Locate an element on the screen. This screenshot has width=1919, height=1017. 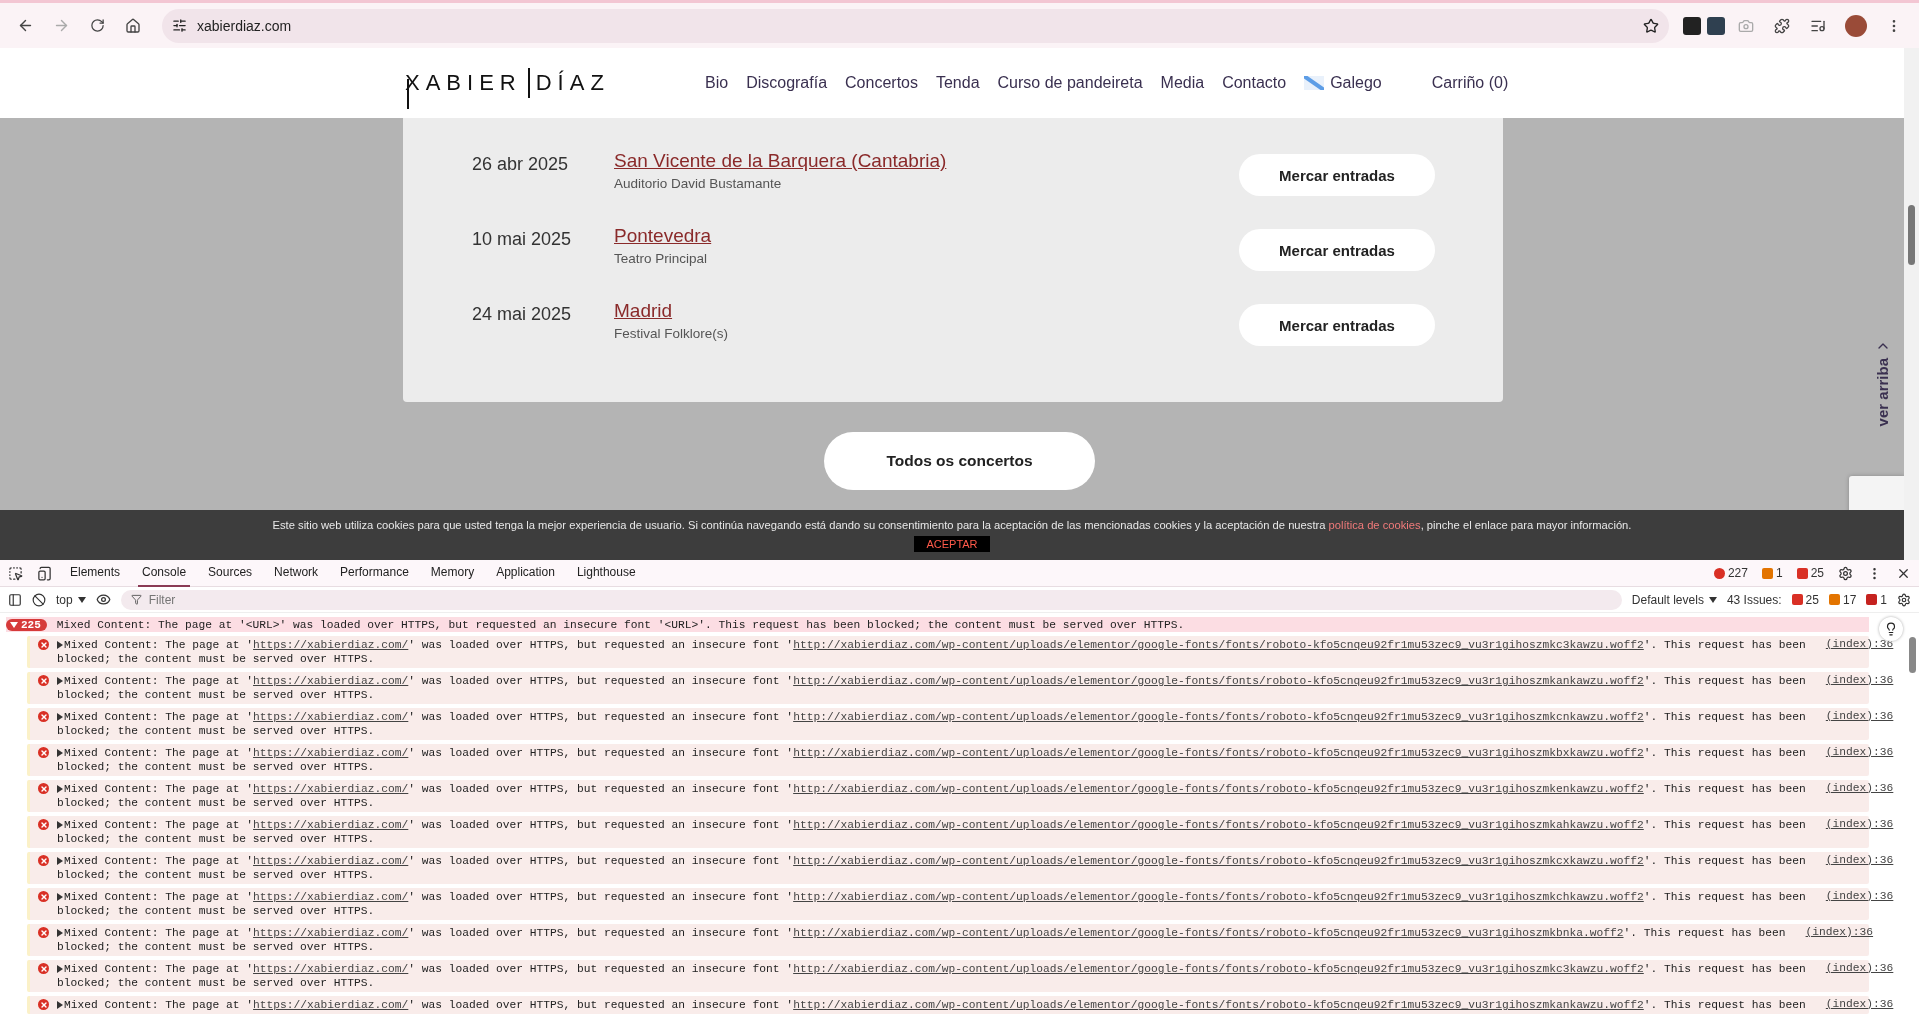
font-url-link: http://xabierdiaz.com/wp-content/uploads/elementor/google-fonts/fonts/roboto-kfo5cnqeu92fr1mu53zec9_vu3r1gihoszmkbxkawzu.woff2 is located at coordinates (1218, 753).